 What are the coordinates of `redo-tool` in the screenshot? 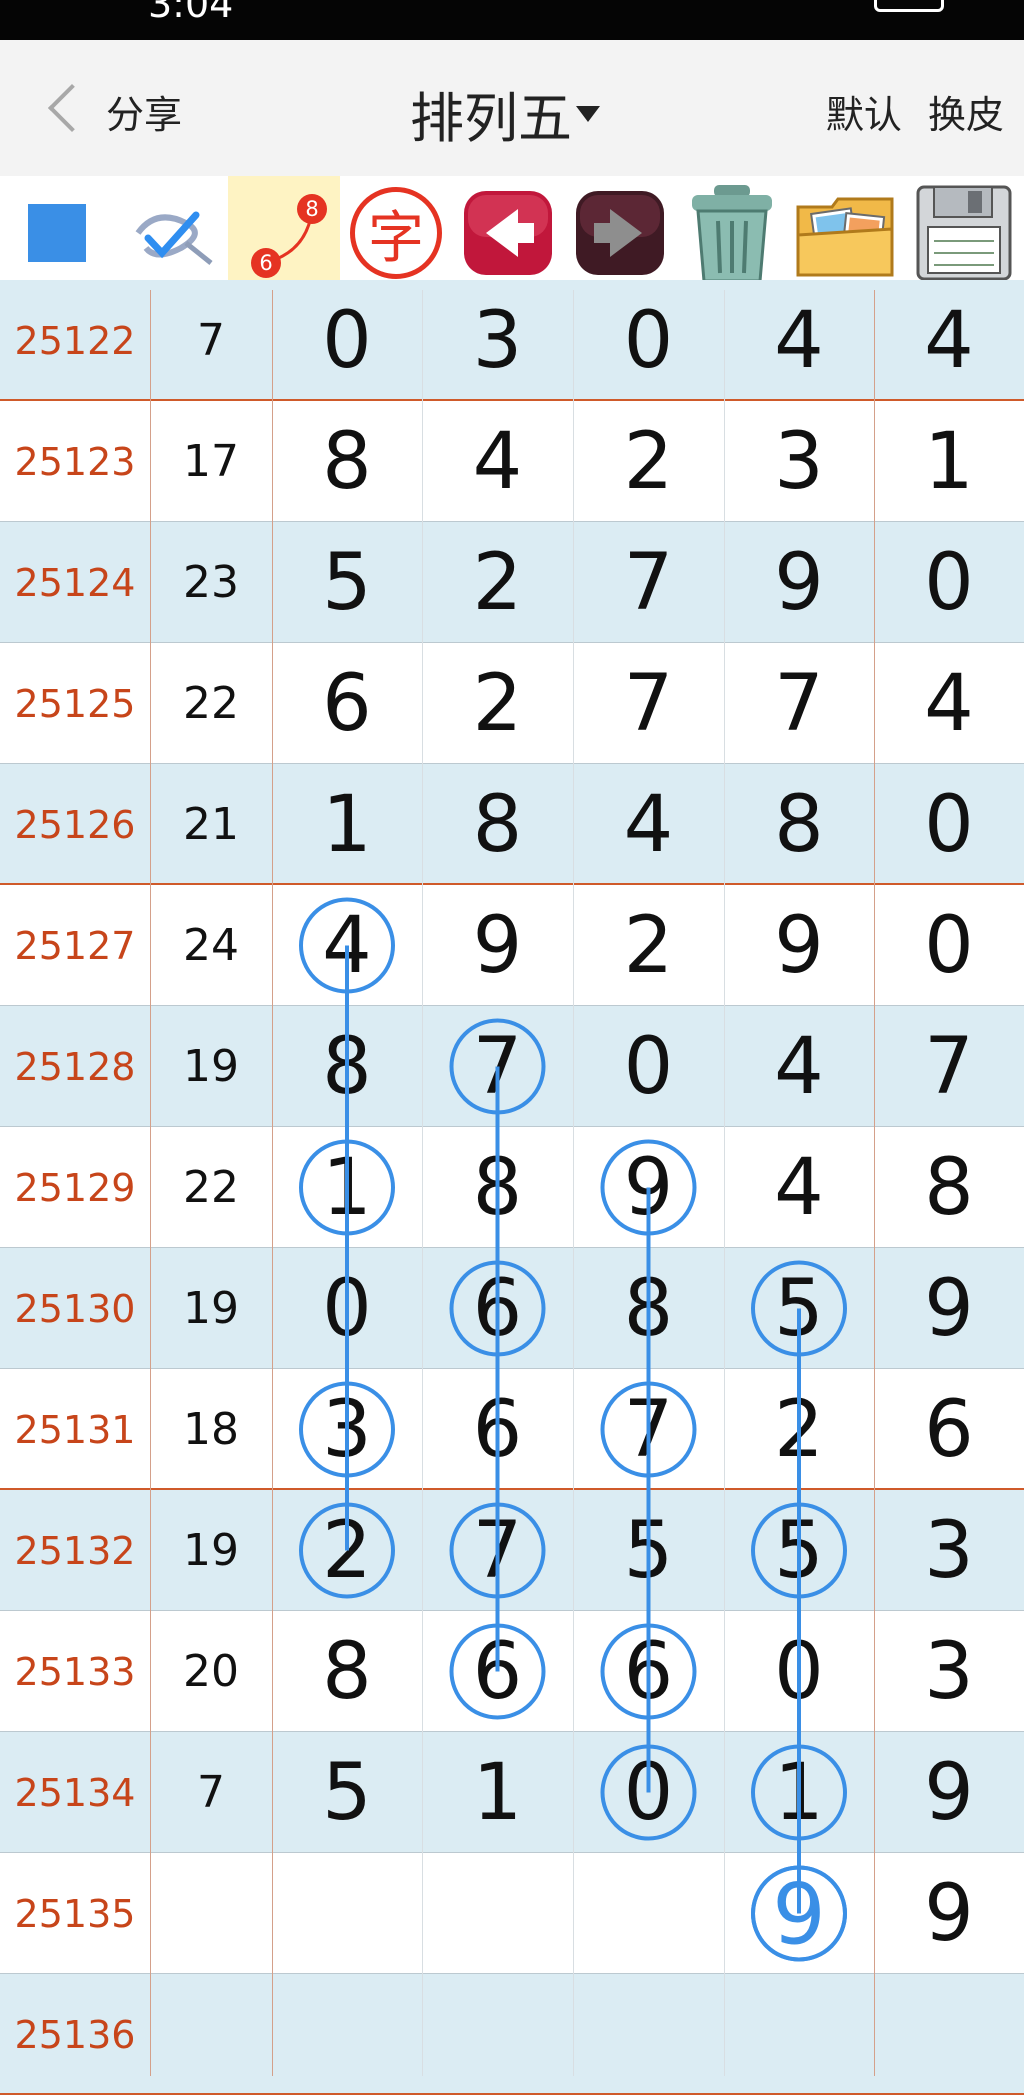 It's located at (620, 233).